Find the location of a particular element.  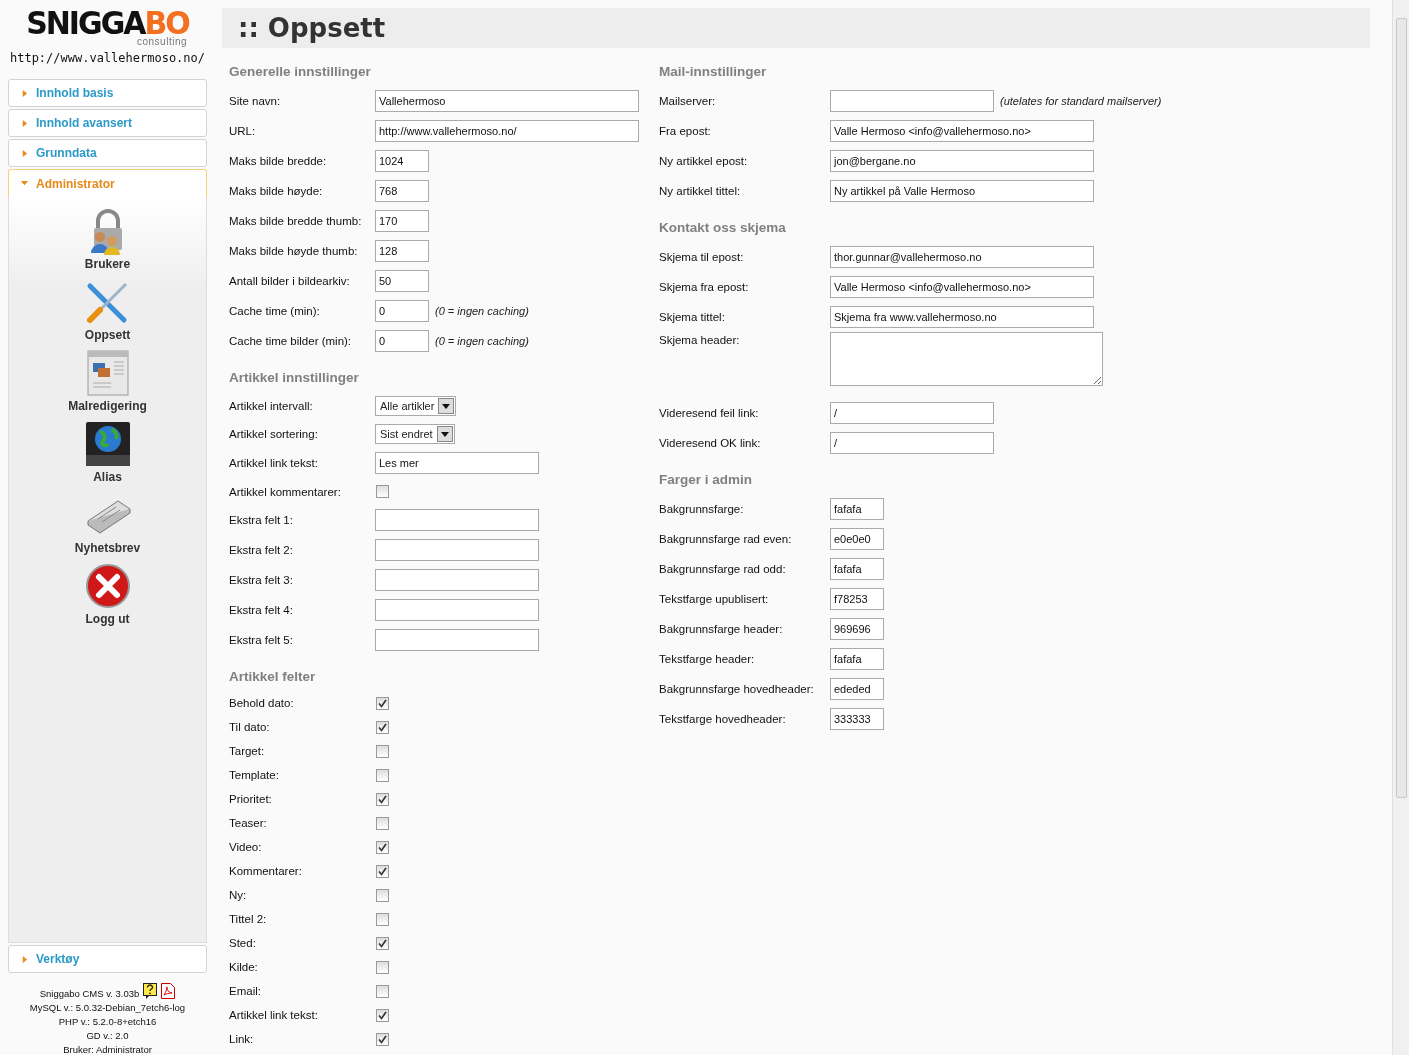

field-label: Maks bilde bredde thumb: is located at coordinates (296, 221).